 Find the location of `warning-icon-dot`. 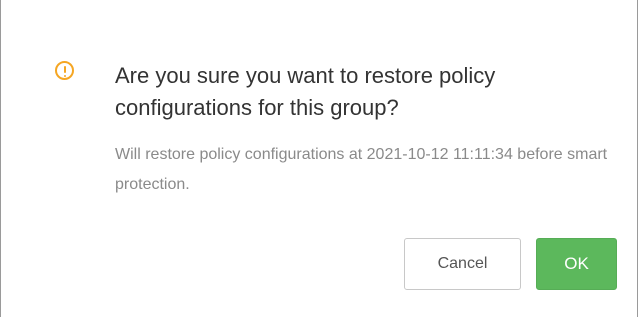

warning-icon-dot is located at coordinates (64, 75).